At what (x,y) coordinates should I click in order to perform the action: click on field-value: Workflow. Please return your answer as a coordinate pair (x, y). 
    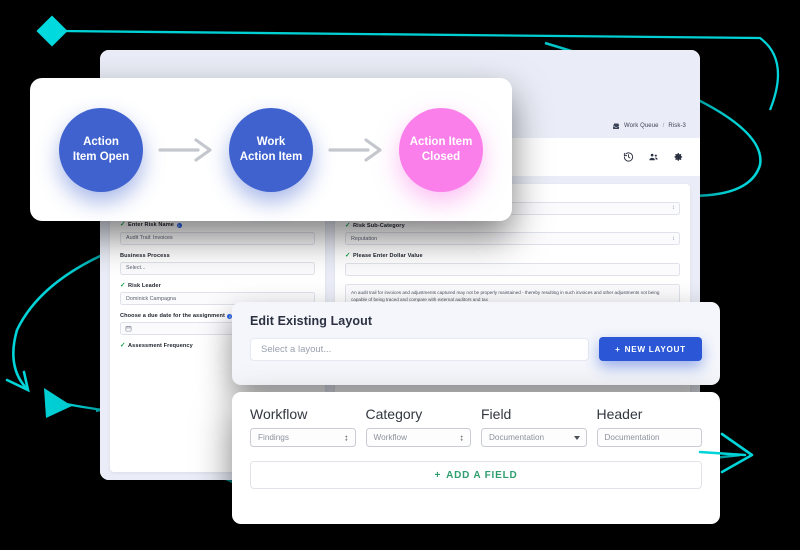
    Looking at the image, I should click on (390, 437).